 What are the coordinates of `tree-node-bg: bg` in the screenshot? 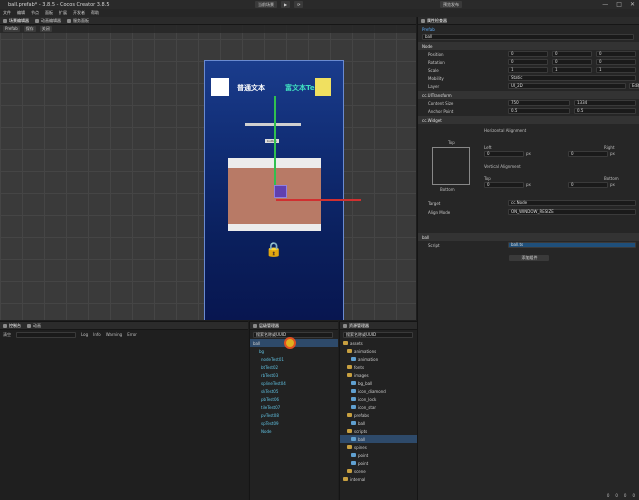 It's located at (294, 351).